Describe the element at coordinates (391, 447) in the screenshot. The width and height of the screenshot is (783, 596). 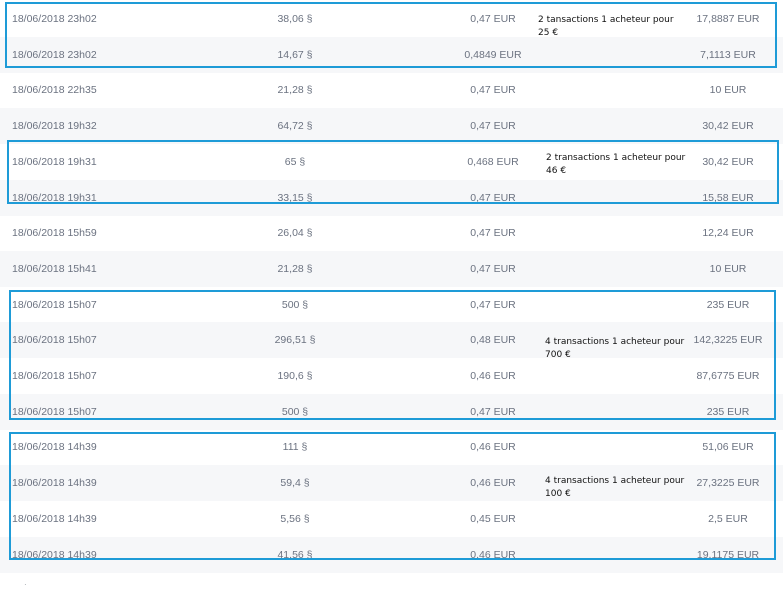
I see `table-row: 18/06/2018 14h39 111 § 0,46 EUR 51,06 EUR` at that location.